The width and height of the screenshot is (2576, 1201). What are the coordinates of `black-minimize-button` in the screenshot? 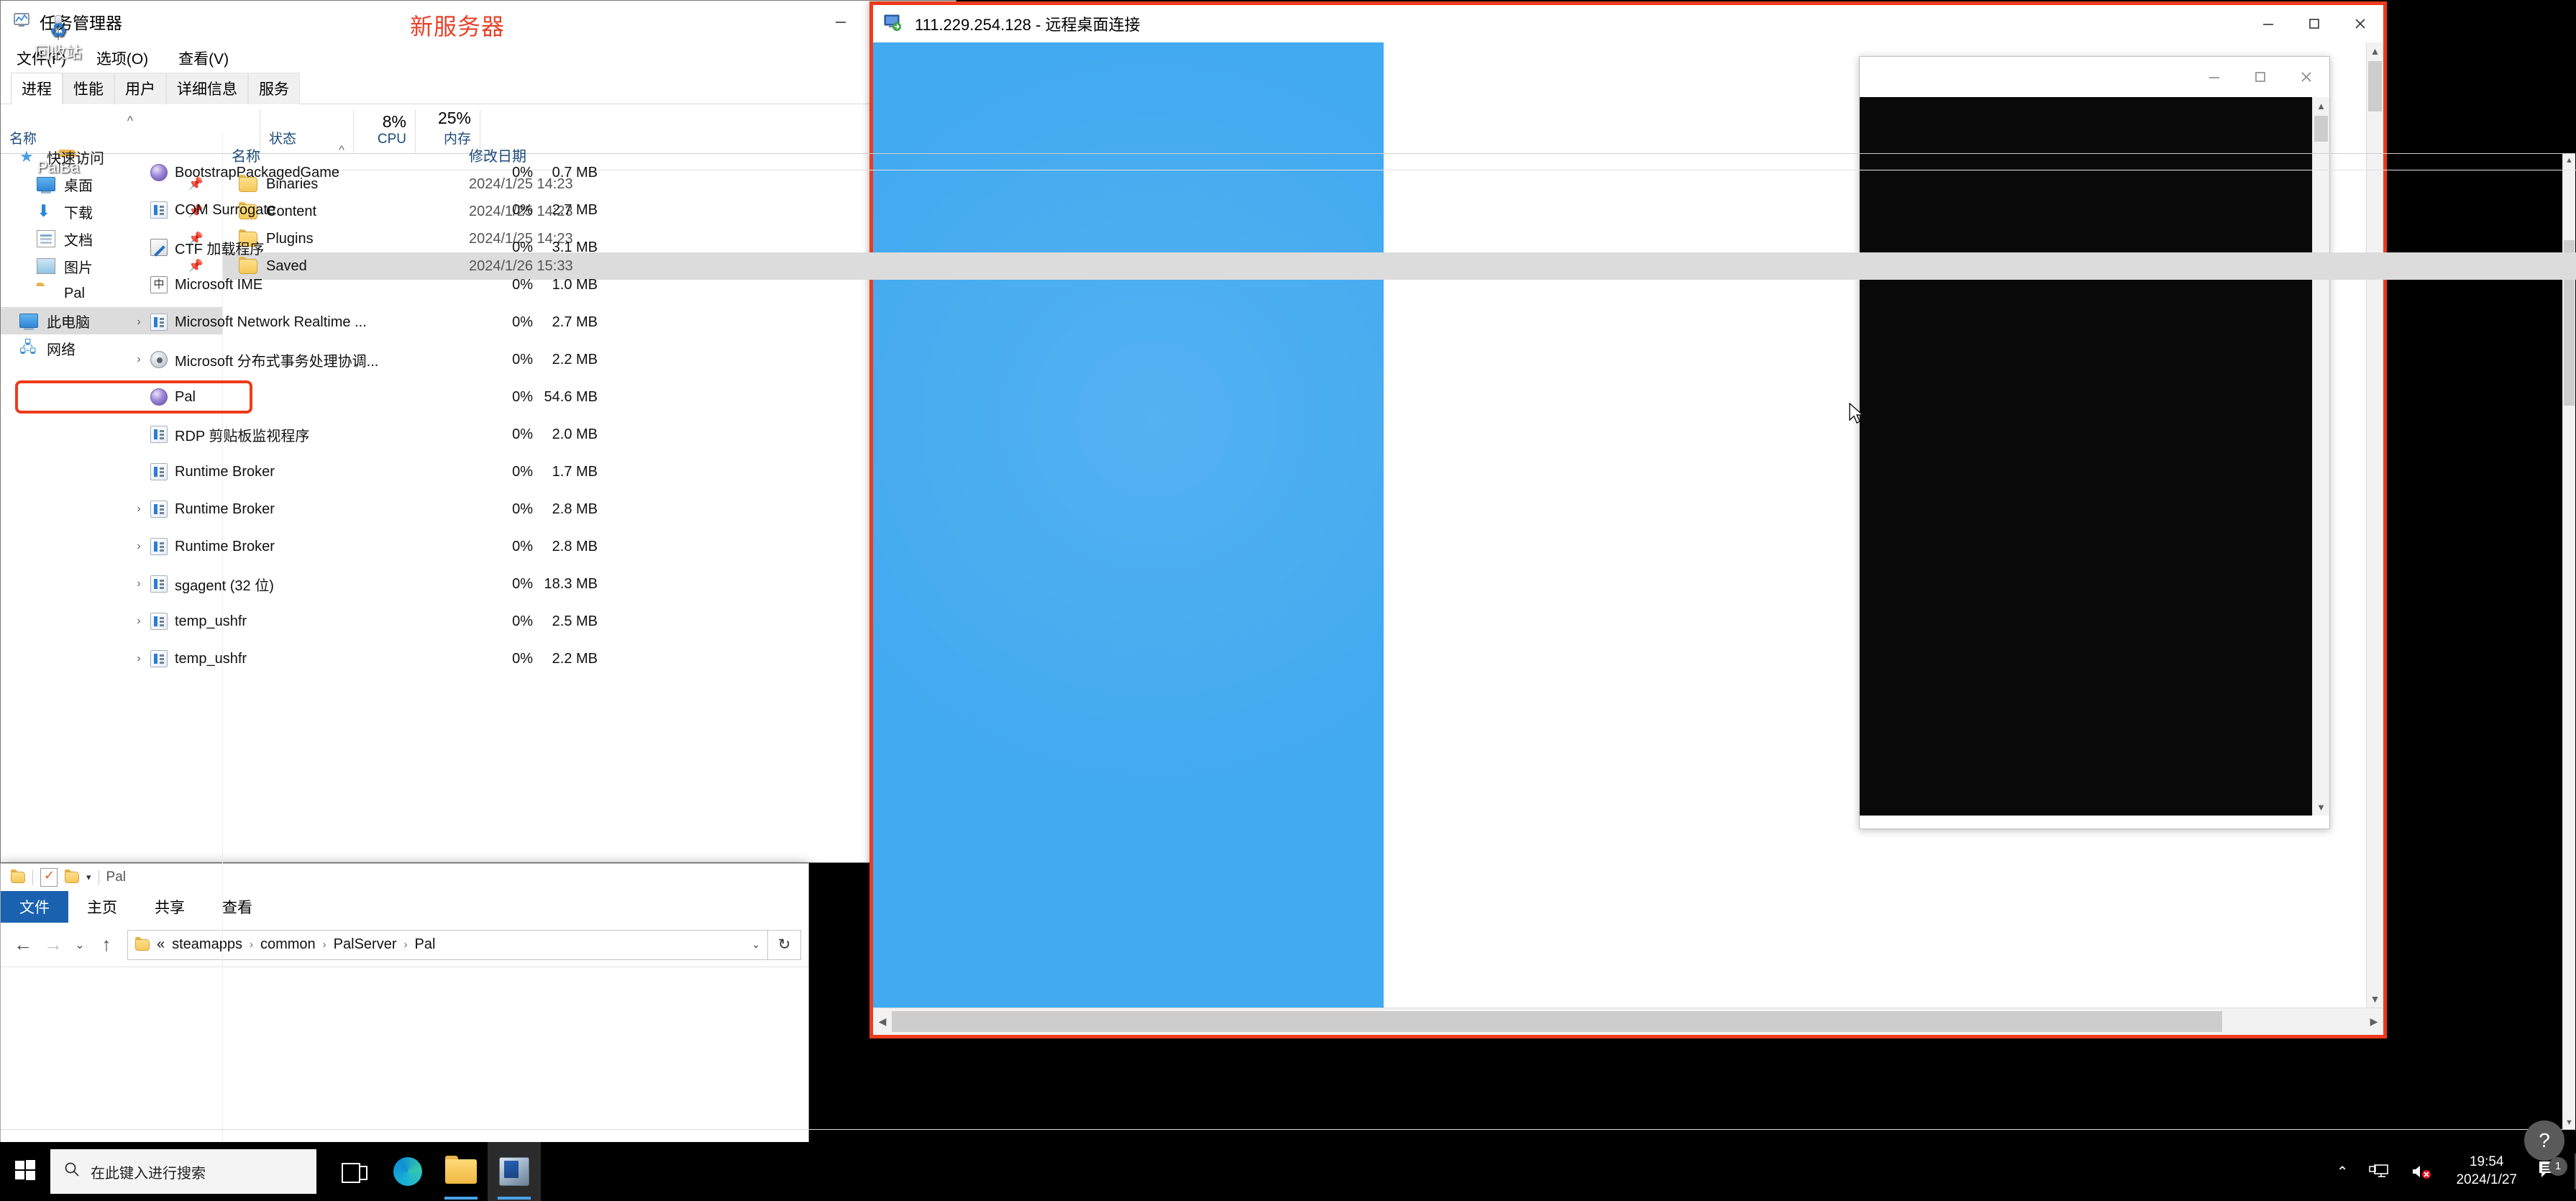 It's located at (2214, 77).